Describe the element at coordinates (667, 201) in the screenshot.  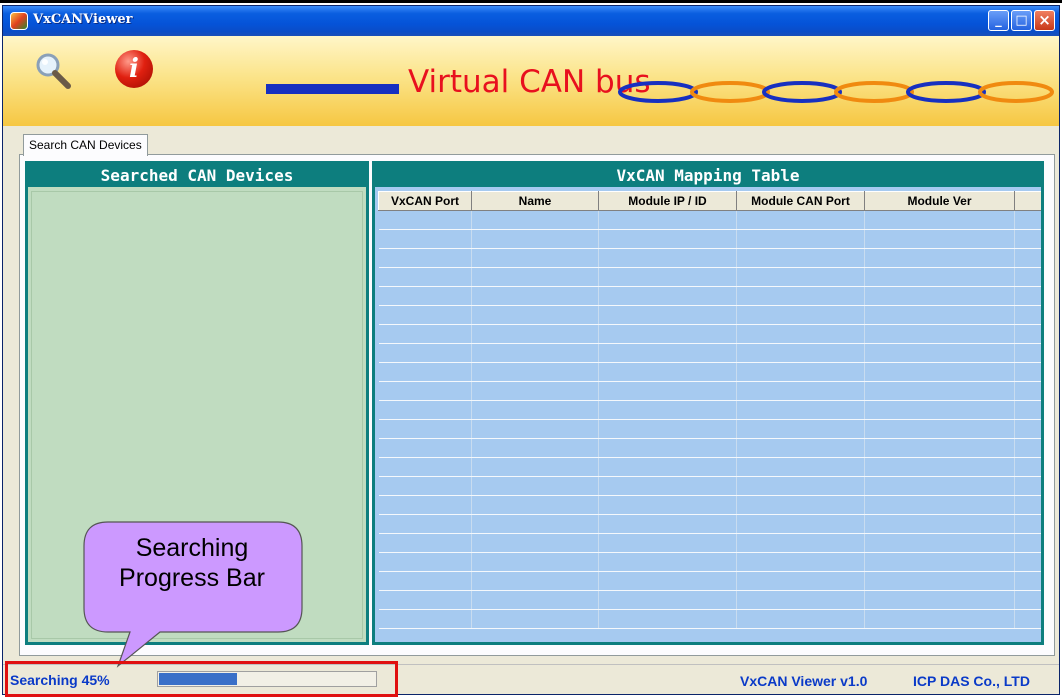
I see `column-header-module-ip-id: Module IP / ID` at that location.